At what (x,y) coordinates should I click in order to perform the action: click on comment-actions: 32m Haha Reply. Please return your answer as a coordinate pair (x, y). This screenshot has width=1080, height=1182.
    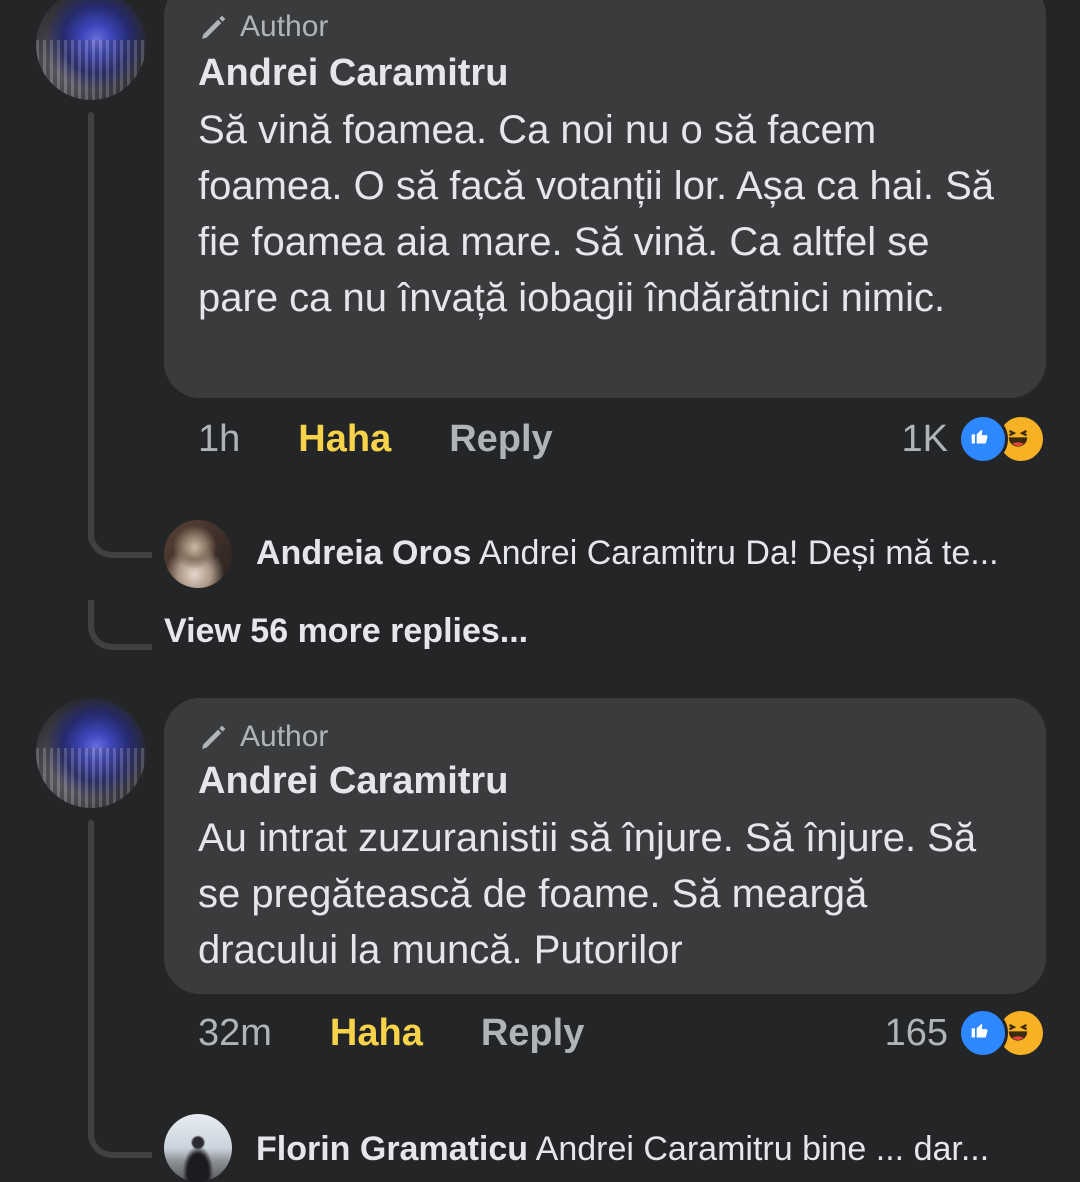
    Looking at the image, I should click on (391, 1033).